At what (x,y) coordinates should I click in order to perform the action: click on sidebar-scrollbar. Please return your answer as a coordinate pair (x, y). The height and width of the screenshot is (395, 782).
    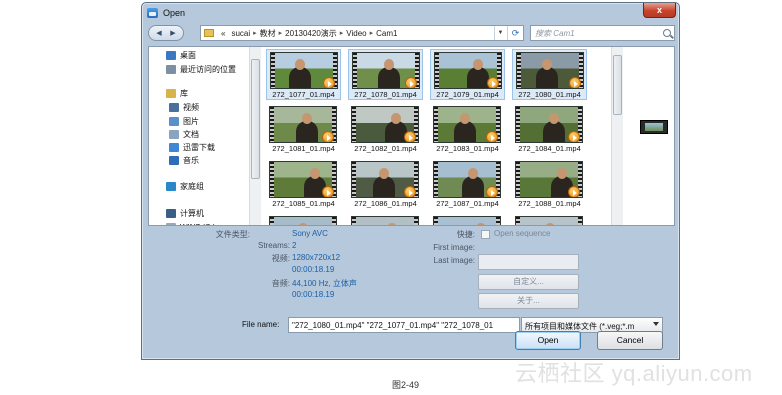
    Looking at the image, I should click on (255, 136).